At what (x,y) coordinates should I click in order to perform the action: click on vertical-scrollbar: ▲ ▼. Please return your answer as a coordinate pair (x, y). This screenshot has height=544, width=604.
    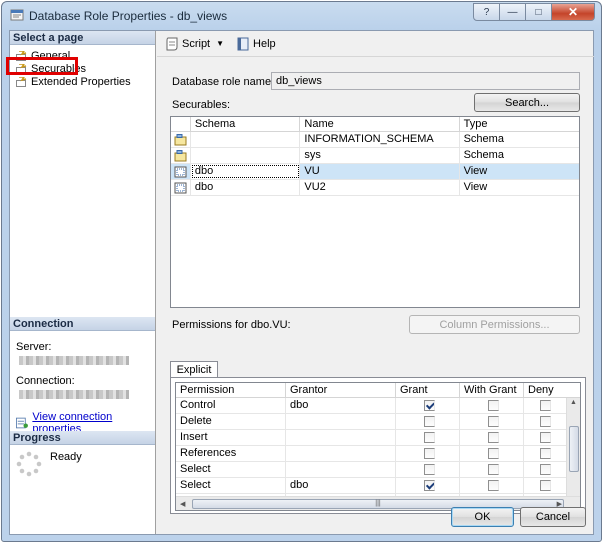
    Looking at the image, I should click on (573, 451).